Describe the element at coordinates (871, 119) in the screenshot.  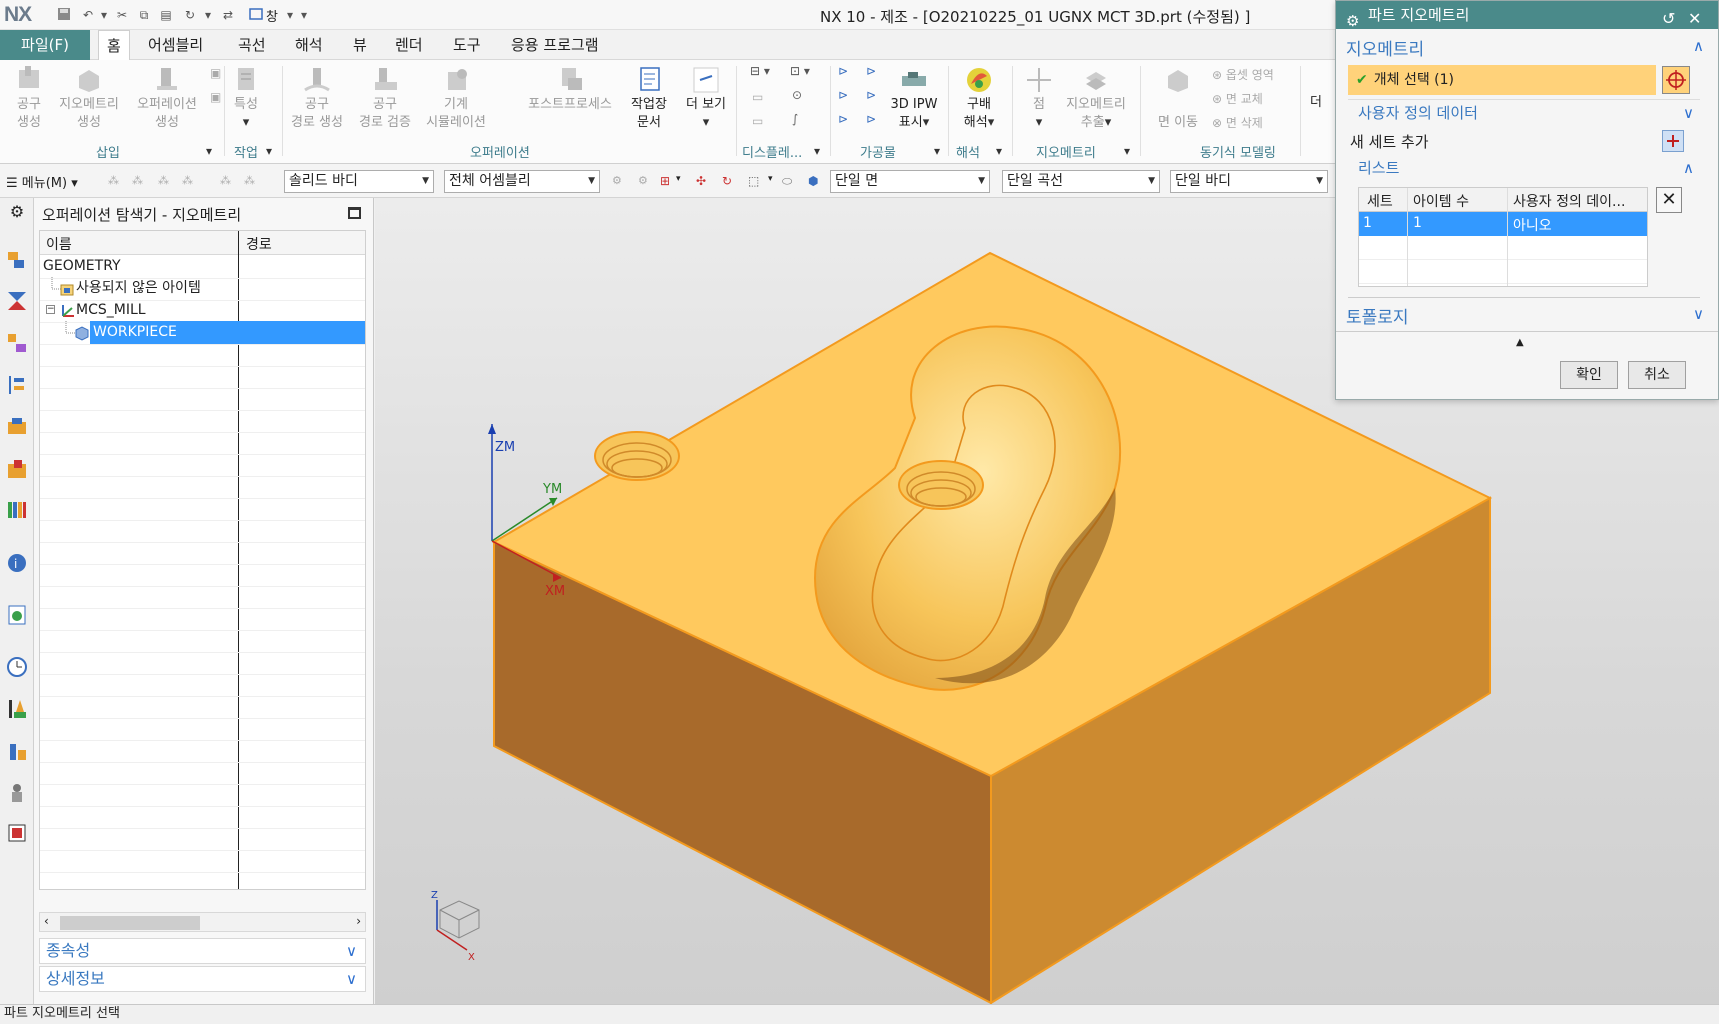
I see `workpiece-icon-6: ⊳` at that location.